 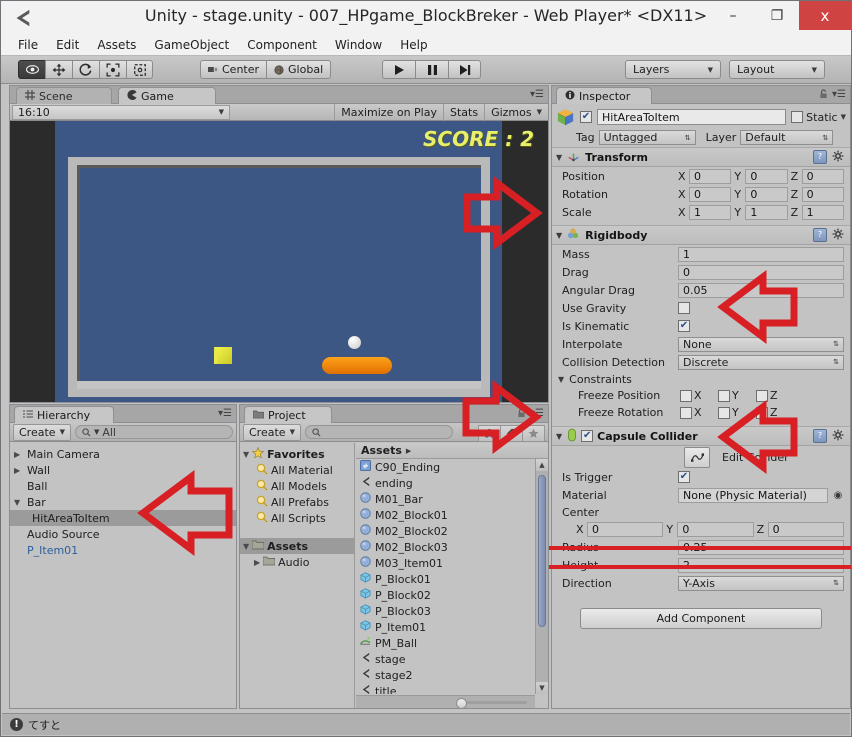 What do you see at coordinates (297, 562) in the screenshot?
I see `project-folder-audio: ▶ Audio` at bounding box center [297, 562].